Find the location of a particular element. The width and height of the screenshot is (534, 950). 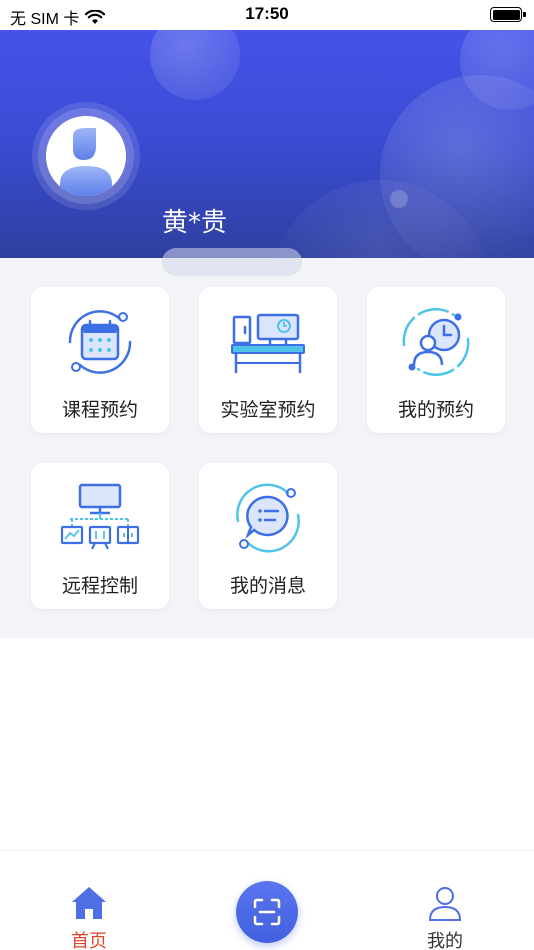

avatar-person-icon is located at coordinates (86, 156).